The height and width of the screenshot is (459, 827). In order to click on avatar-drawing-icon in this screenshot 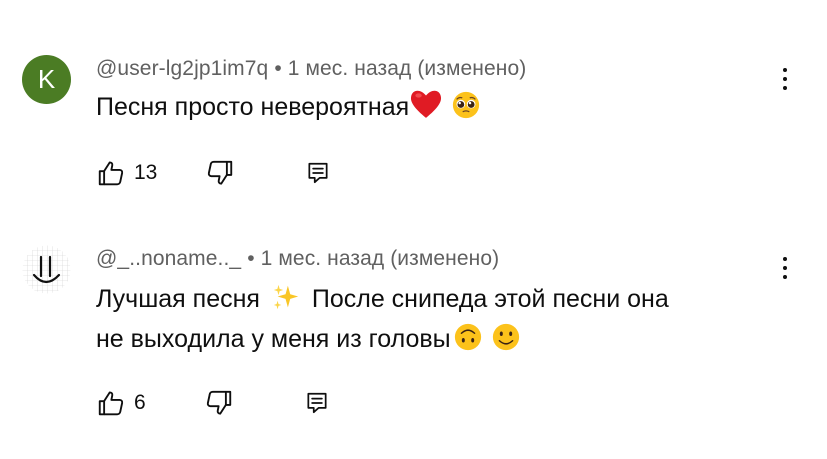, I will do `click(46, 269)`.